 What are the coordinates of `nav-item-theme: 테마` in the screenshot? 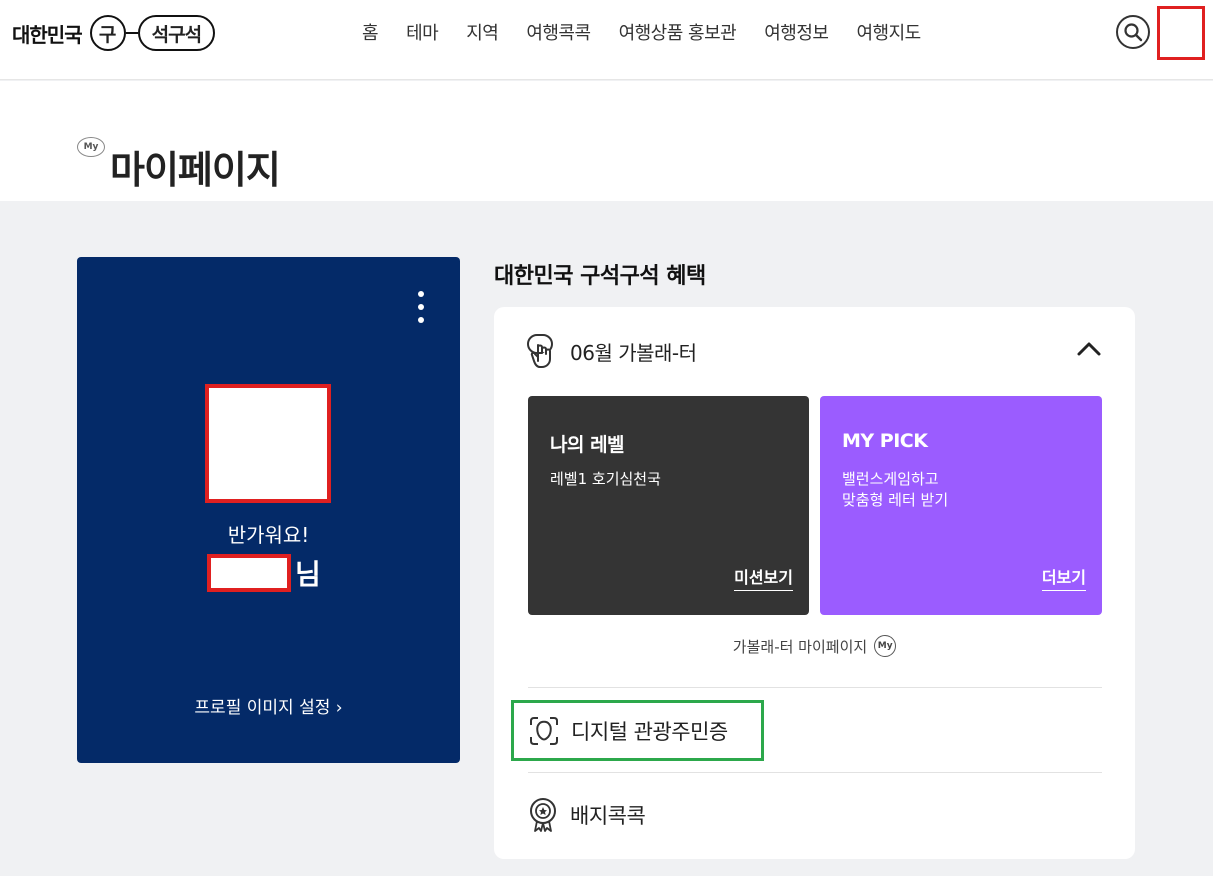 It's located at (422, 32).